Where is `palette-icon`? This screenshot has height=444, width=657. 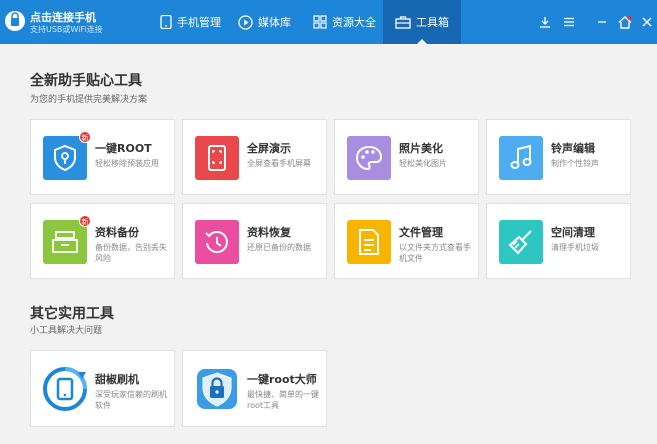 palette-icon is located at coordinates (369, 158).